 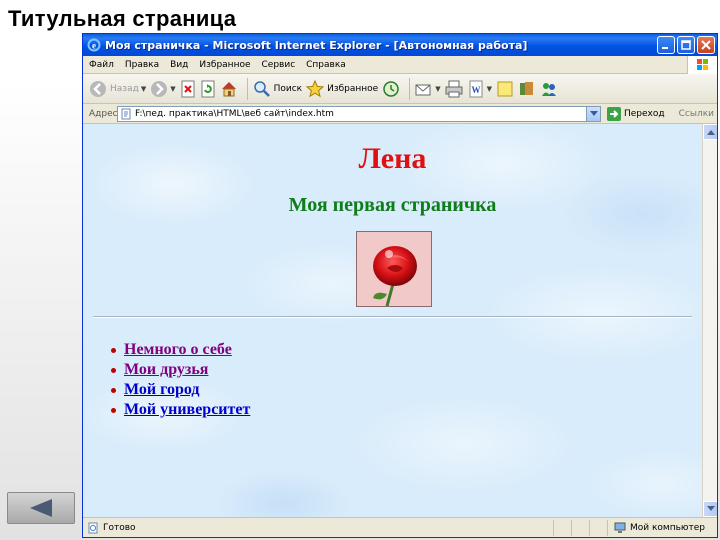 I want to click on edit-button: W ▼, so click(x=479, y=89).